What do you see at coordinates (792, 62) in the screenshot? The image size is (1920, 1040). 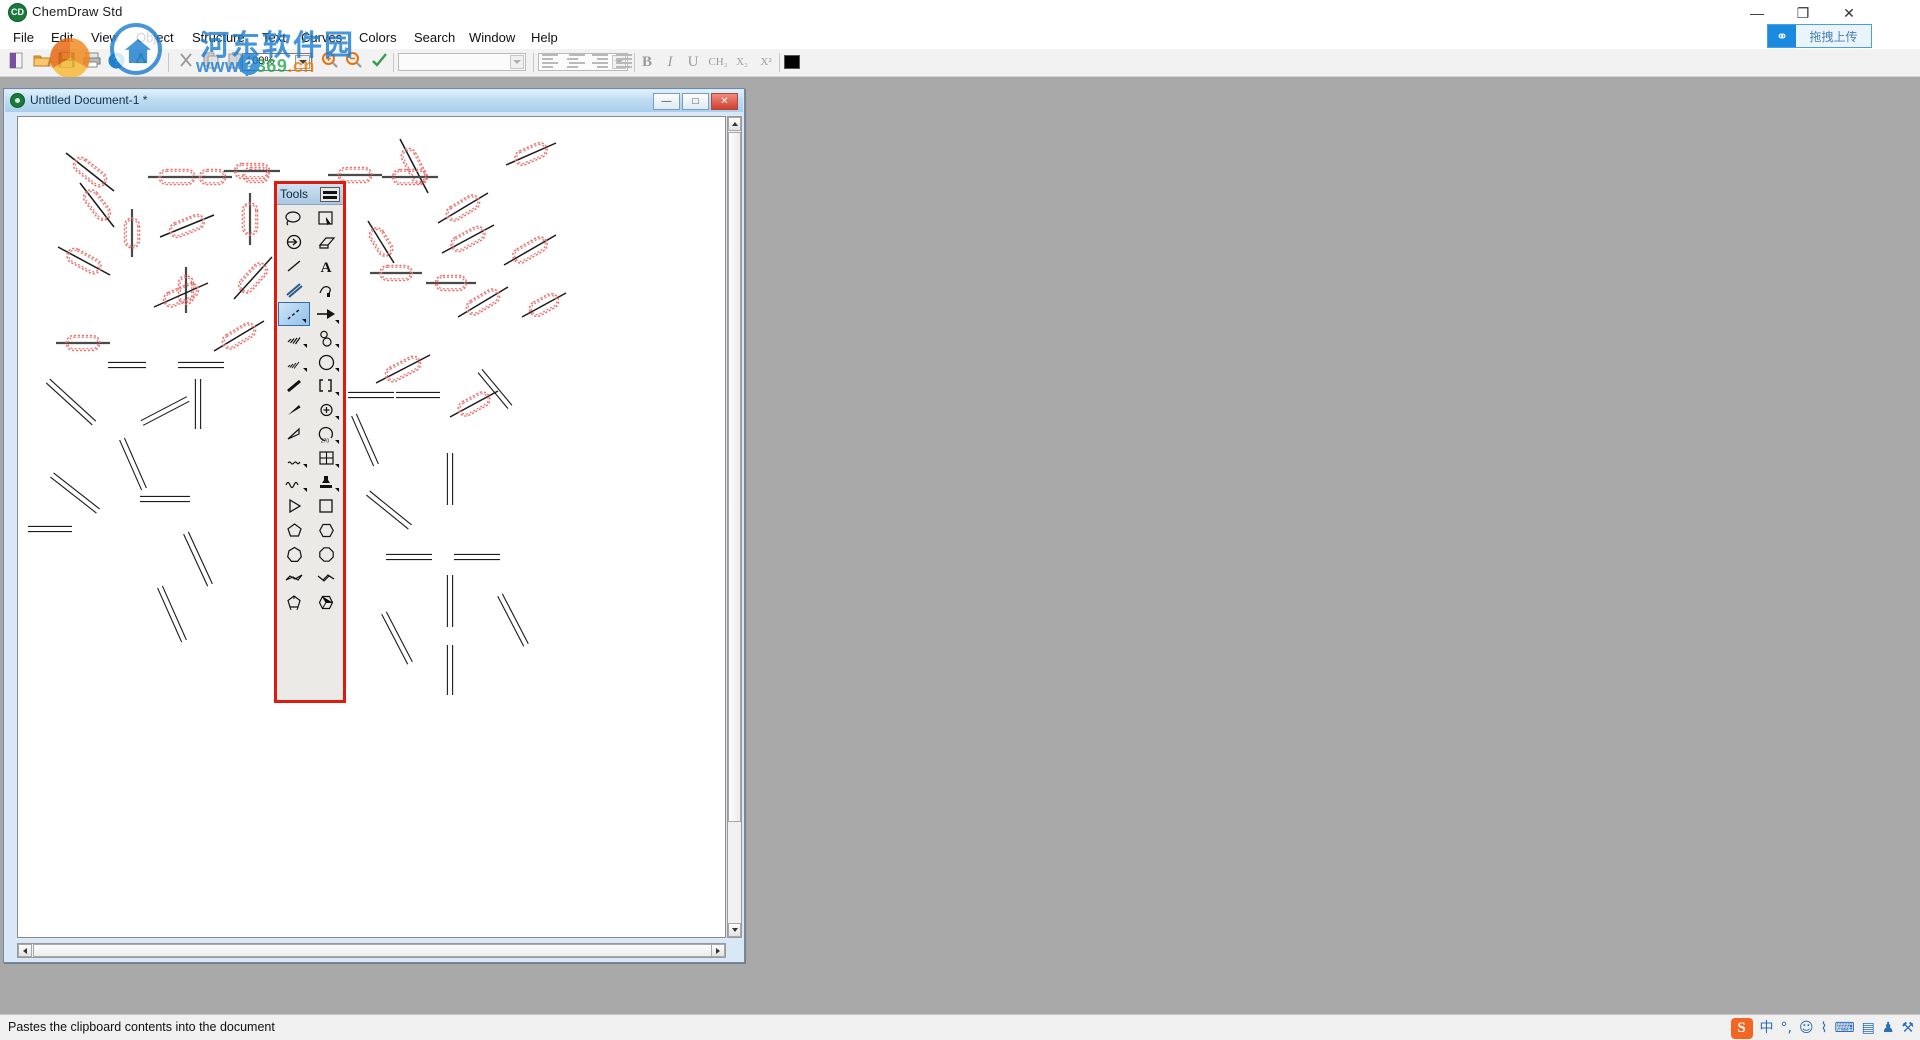 I see `text-color-swatch` at bounding box center [792, 62].